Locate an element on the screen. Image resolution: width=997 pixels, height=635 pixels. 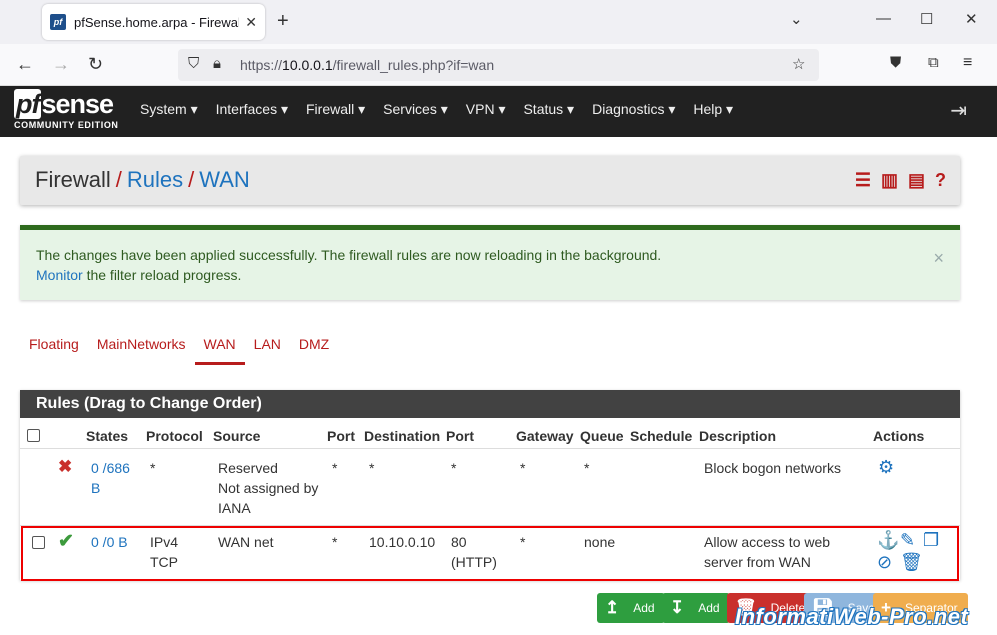
row2-checkbox is located at coordinates (38, 542).